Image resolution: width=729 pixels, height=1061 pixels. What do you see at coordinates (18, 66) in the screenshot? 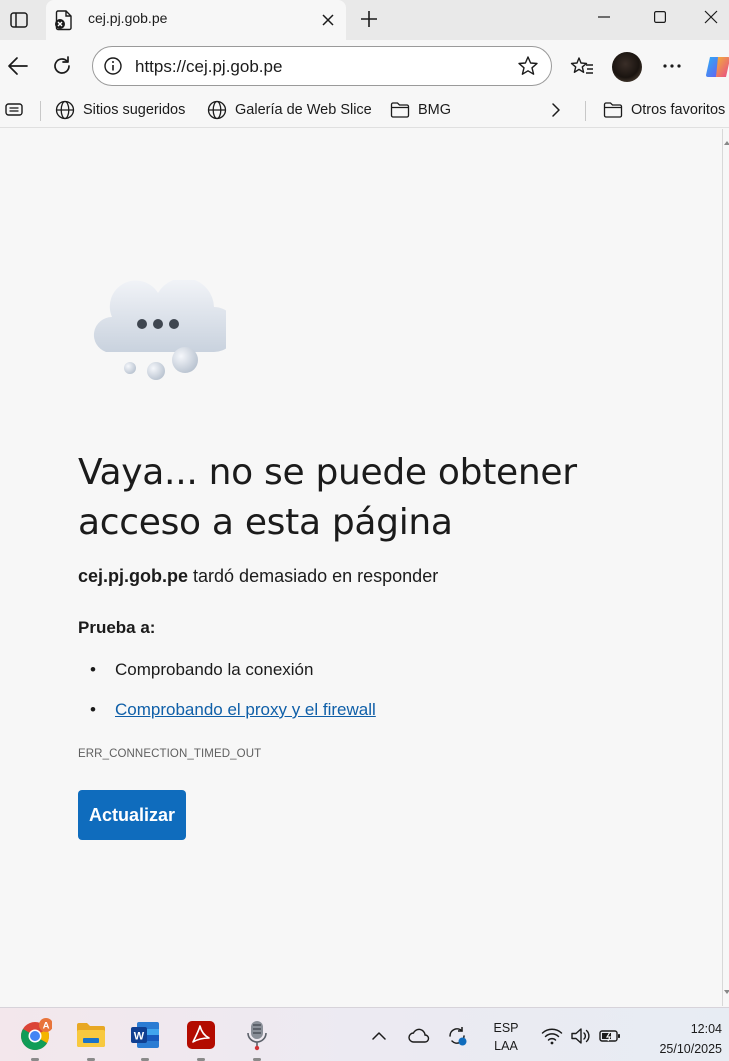
I see `back-icon` at bounding box center [18, 66].